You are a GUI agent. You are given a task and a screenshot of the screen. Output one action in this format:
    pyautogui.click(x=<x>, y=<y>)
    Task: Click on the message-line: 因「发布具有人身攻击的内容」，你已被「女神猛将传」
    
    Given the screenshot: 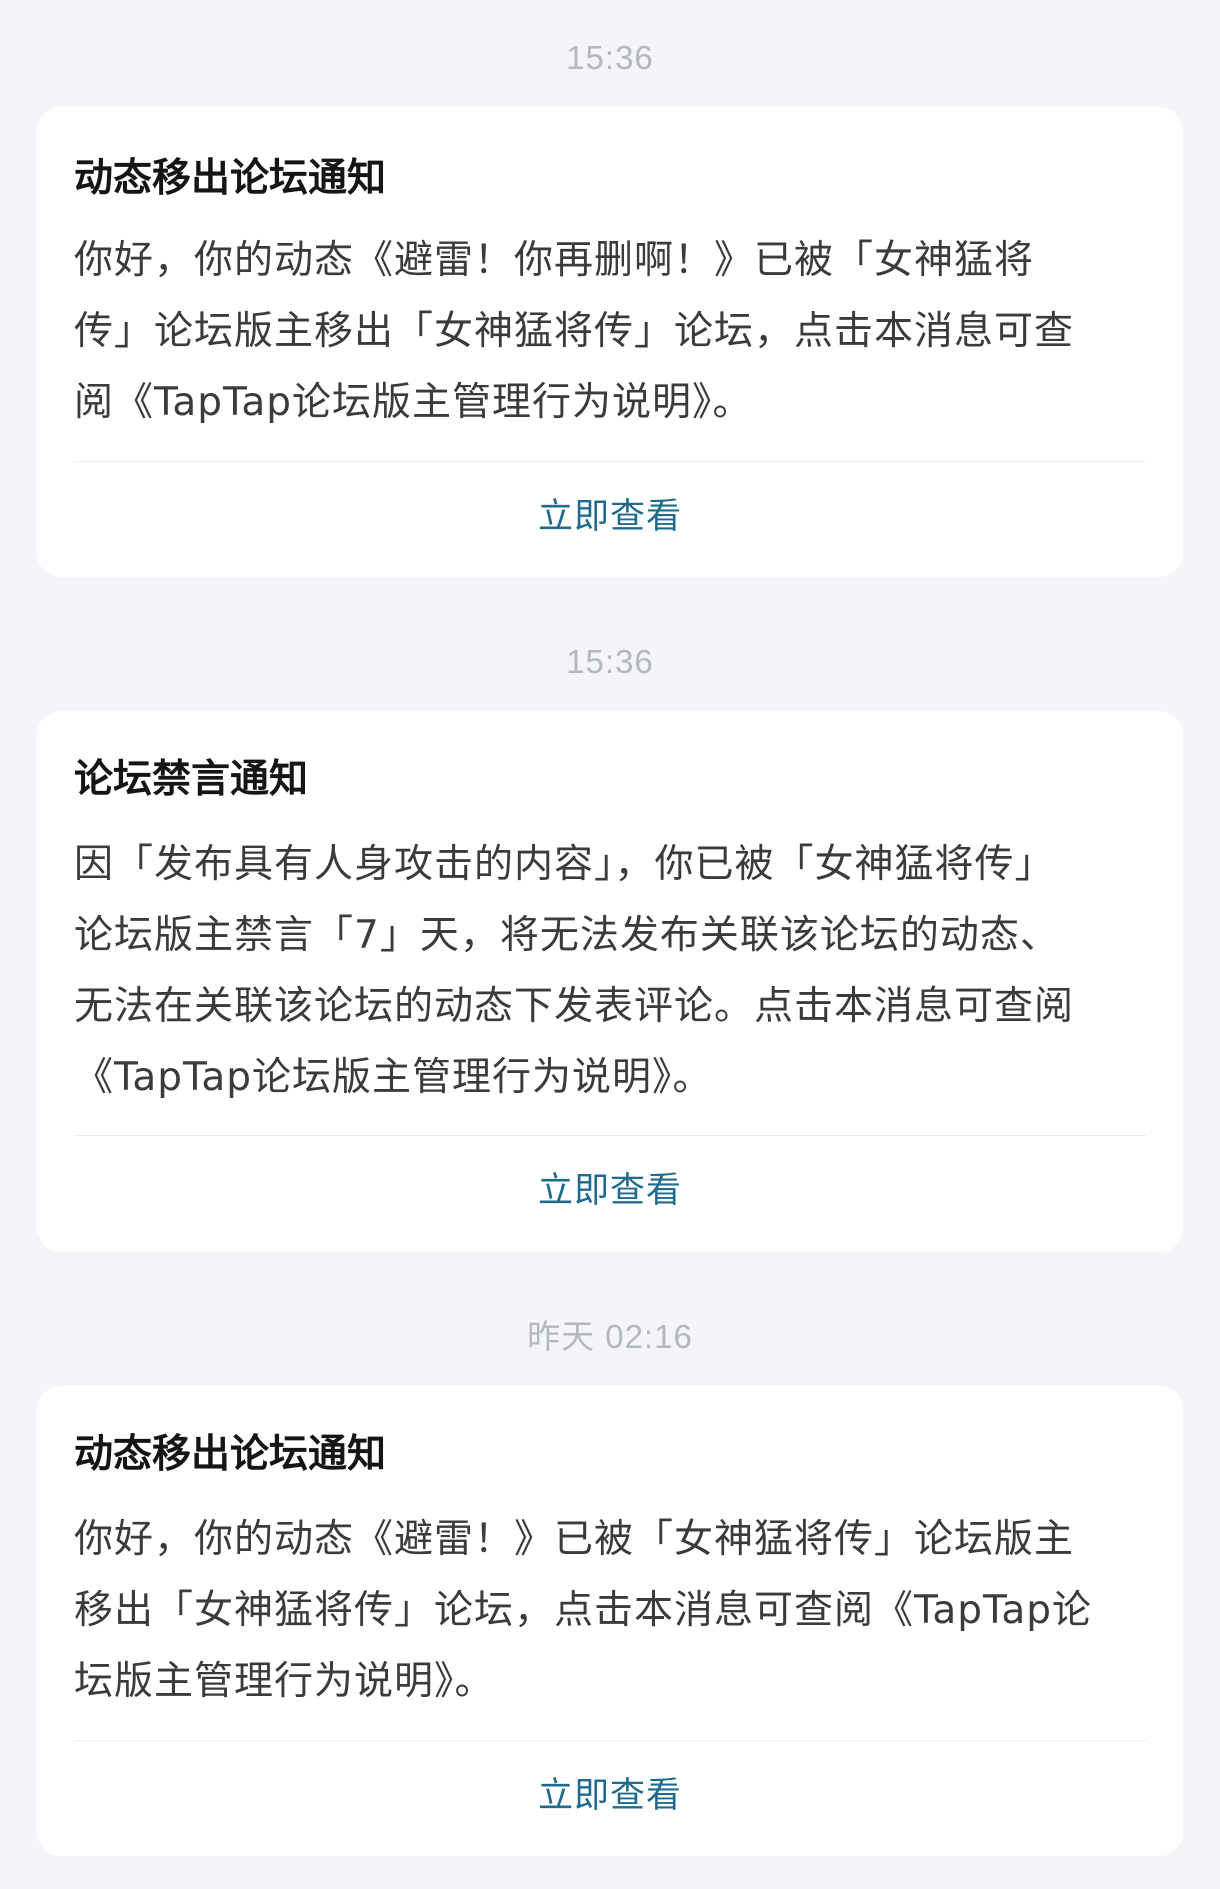 What is the action you would take?
    pyautogui.click(x=564, y=864)
    